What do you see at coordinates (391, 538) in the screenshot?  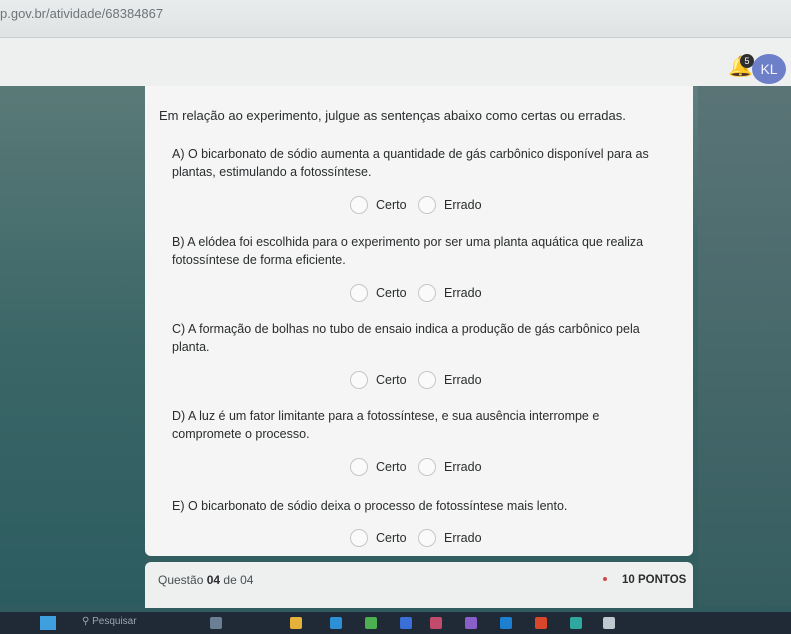 I see `label-certo-e: Certo` at bounding box center [391, 538].